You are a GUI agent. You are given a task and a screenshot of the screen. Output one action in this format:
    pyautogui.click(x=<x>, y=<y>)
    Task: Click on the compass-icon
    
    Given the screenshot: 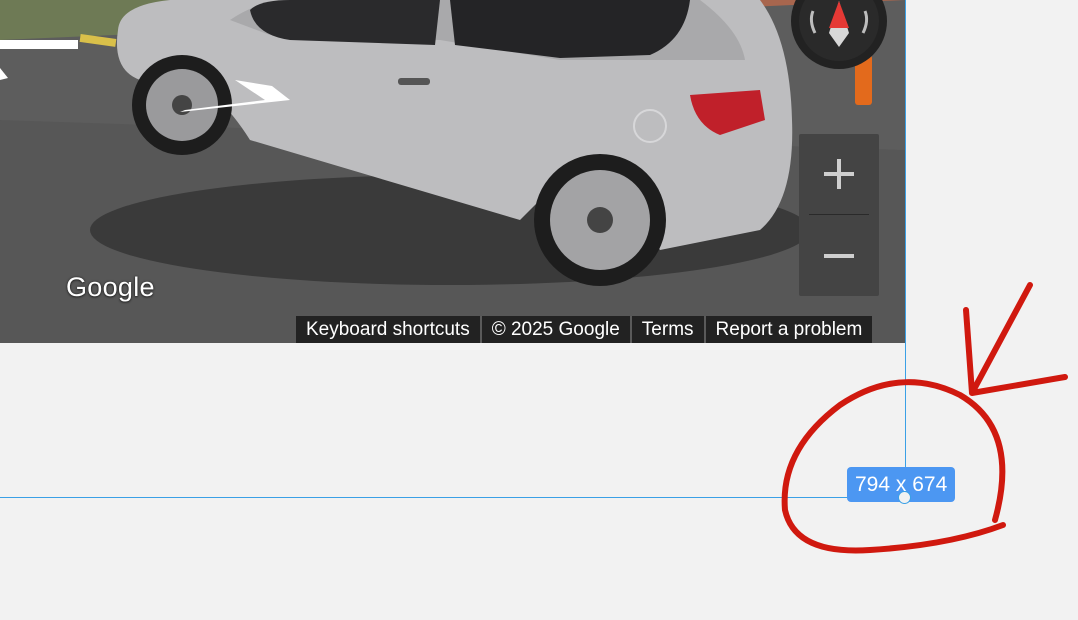 What is the action you would take?
    pyautogui.click(x=839, y=30)
    